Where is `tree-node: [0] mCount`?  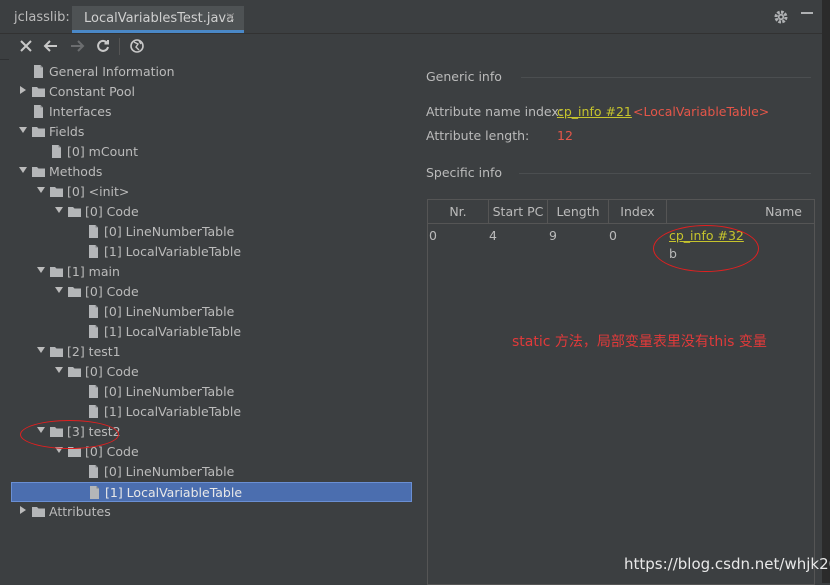 tree-node: [0] mCount is located at coordinates (206, 152).